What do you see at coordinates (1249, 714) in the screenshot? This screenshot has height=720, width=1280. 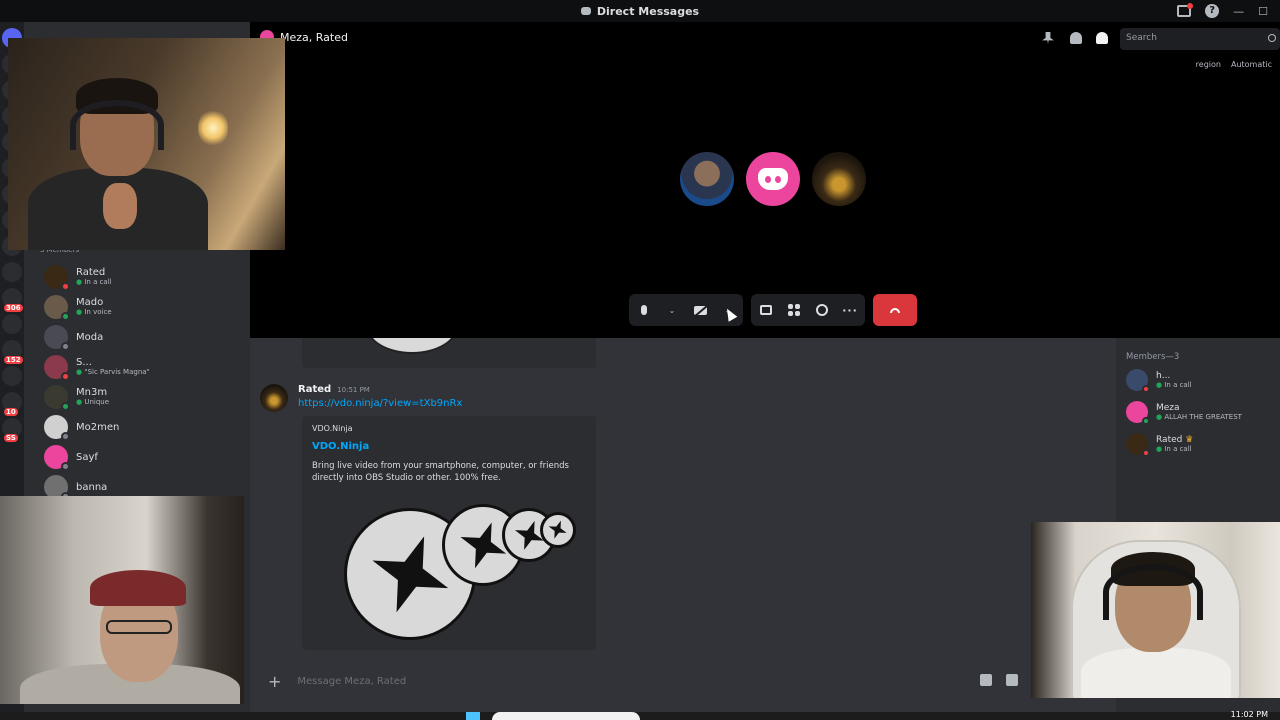 I see `taskbar-clock: 11:02 PM` at bounding box center [1249, 714].